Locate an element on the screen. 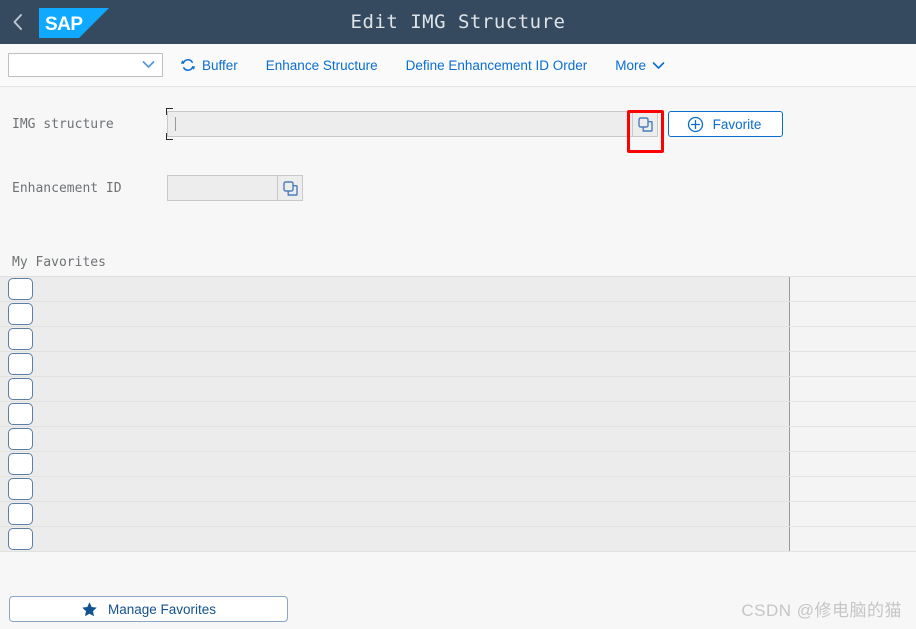 Image resolution: width=916 pixels, height=629 pixels. img-structure-input is located at coordinates (399, 124).